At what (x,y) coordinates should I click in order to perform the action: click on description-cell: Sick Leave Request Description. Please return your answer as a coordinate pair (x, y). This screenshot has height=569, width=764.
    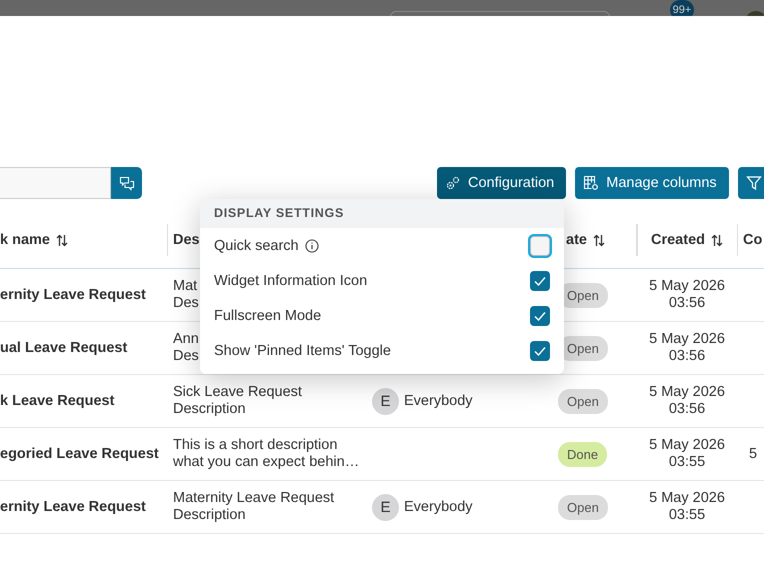
    Looking at the image, I should click on (237, 400).